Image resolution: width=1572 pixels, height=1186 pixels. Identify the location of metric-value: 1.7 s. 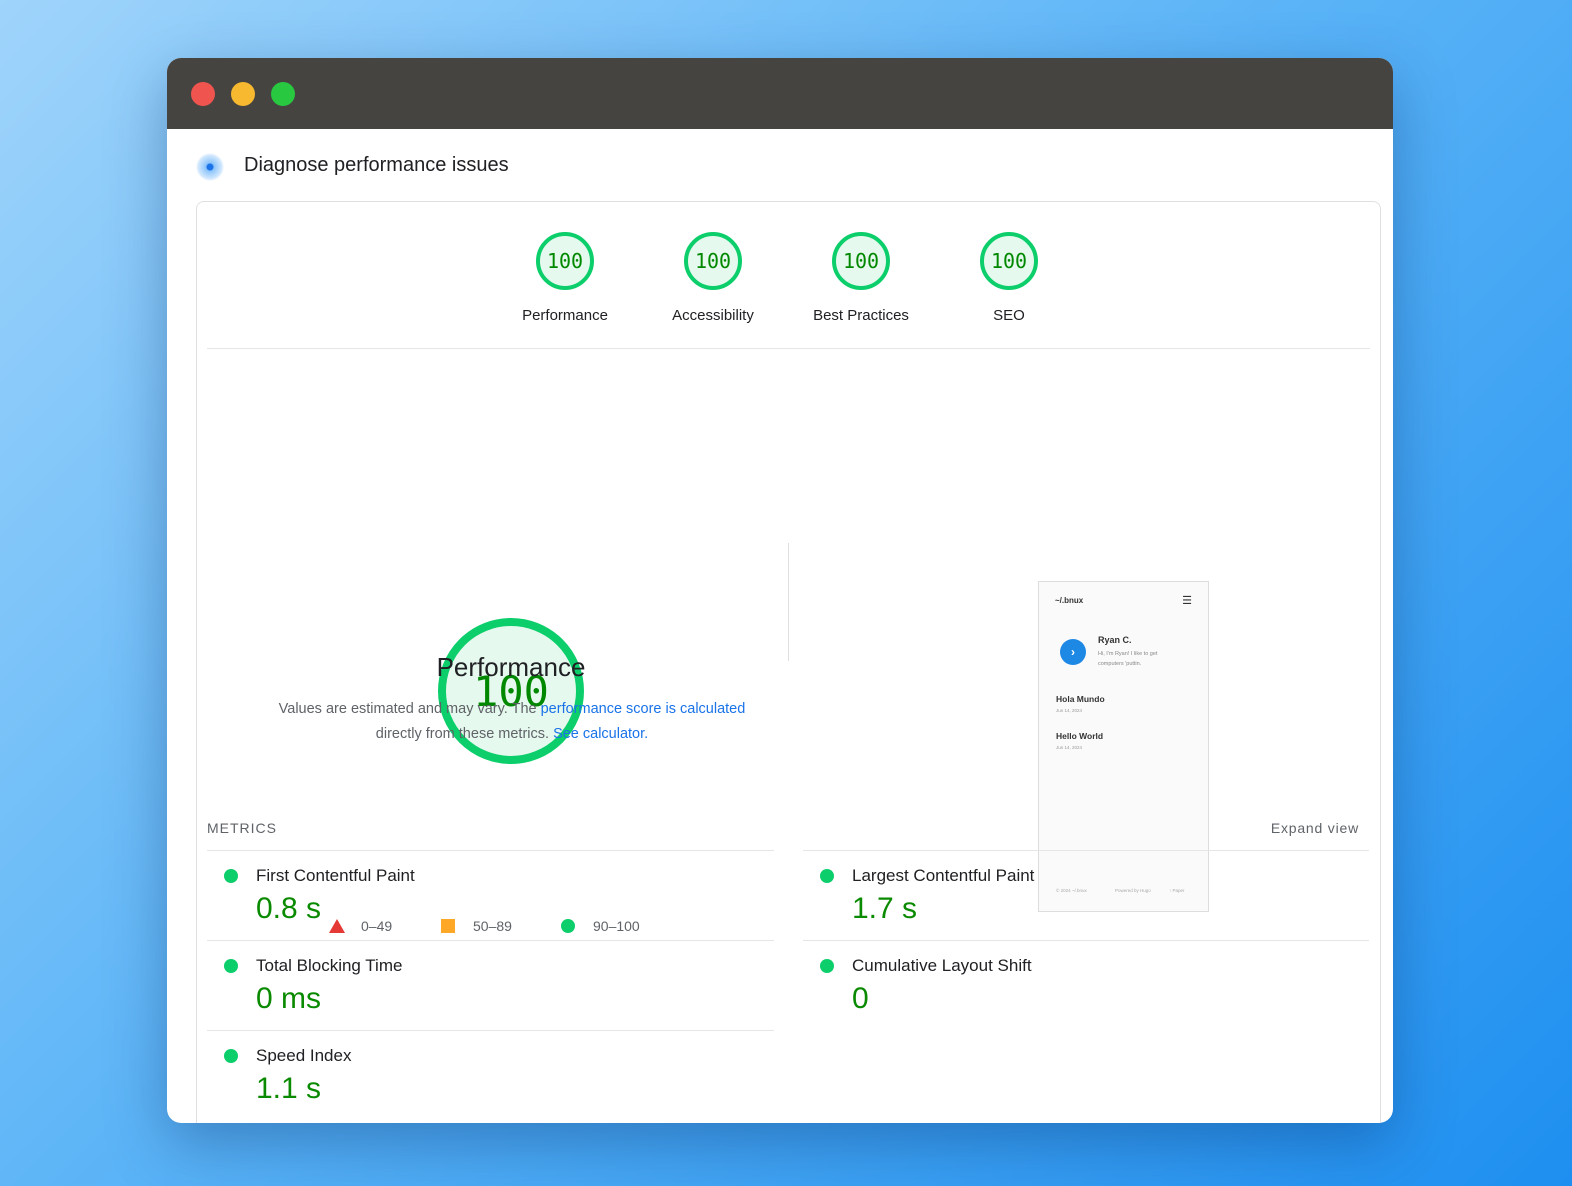
(885, 908).